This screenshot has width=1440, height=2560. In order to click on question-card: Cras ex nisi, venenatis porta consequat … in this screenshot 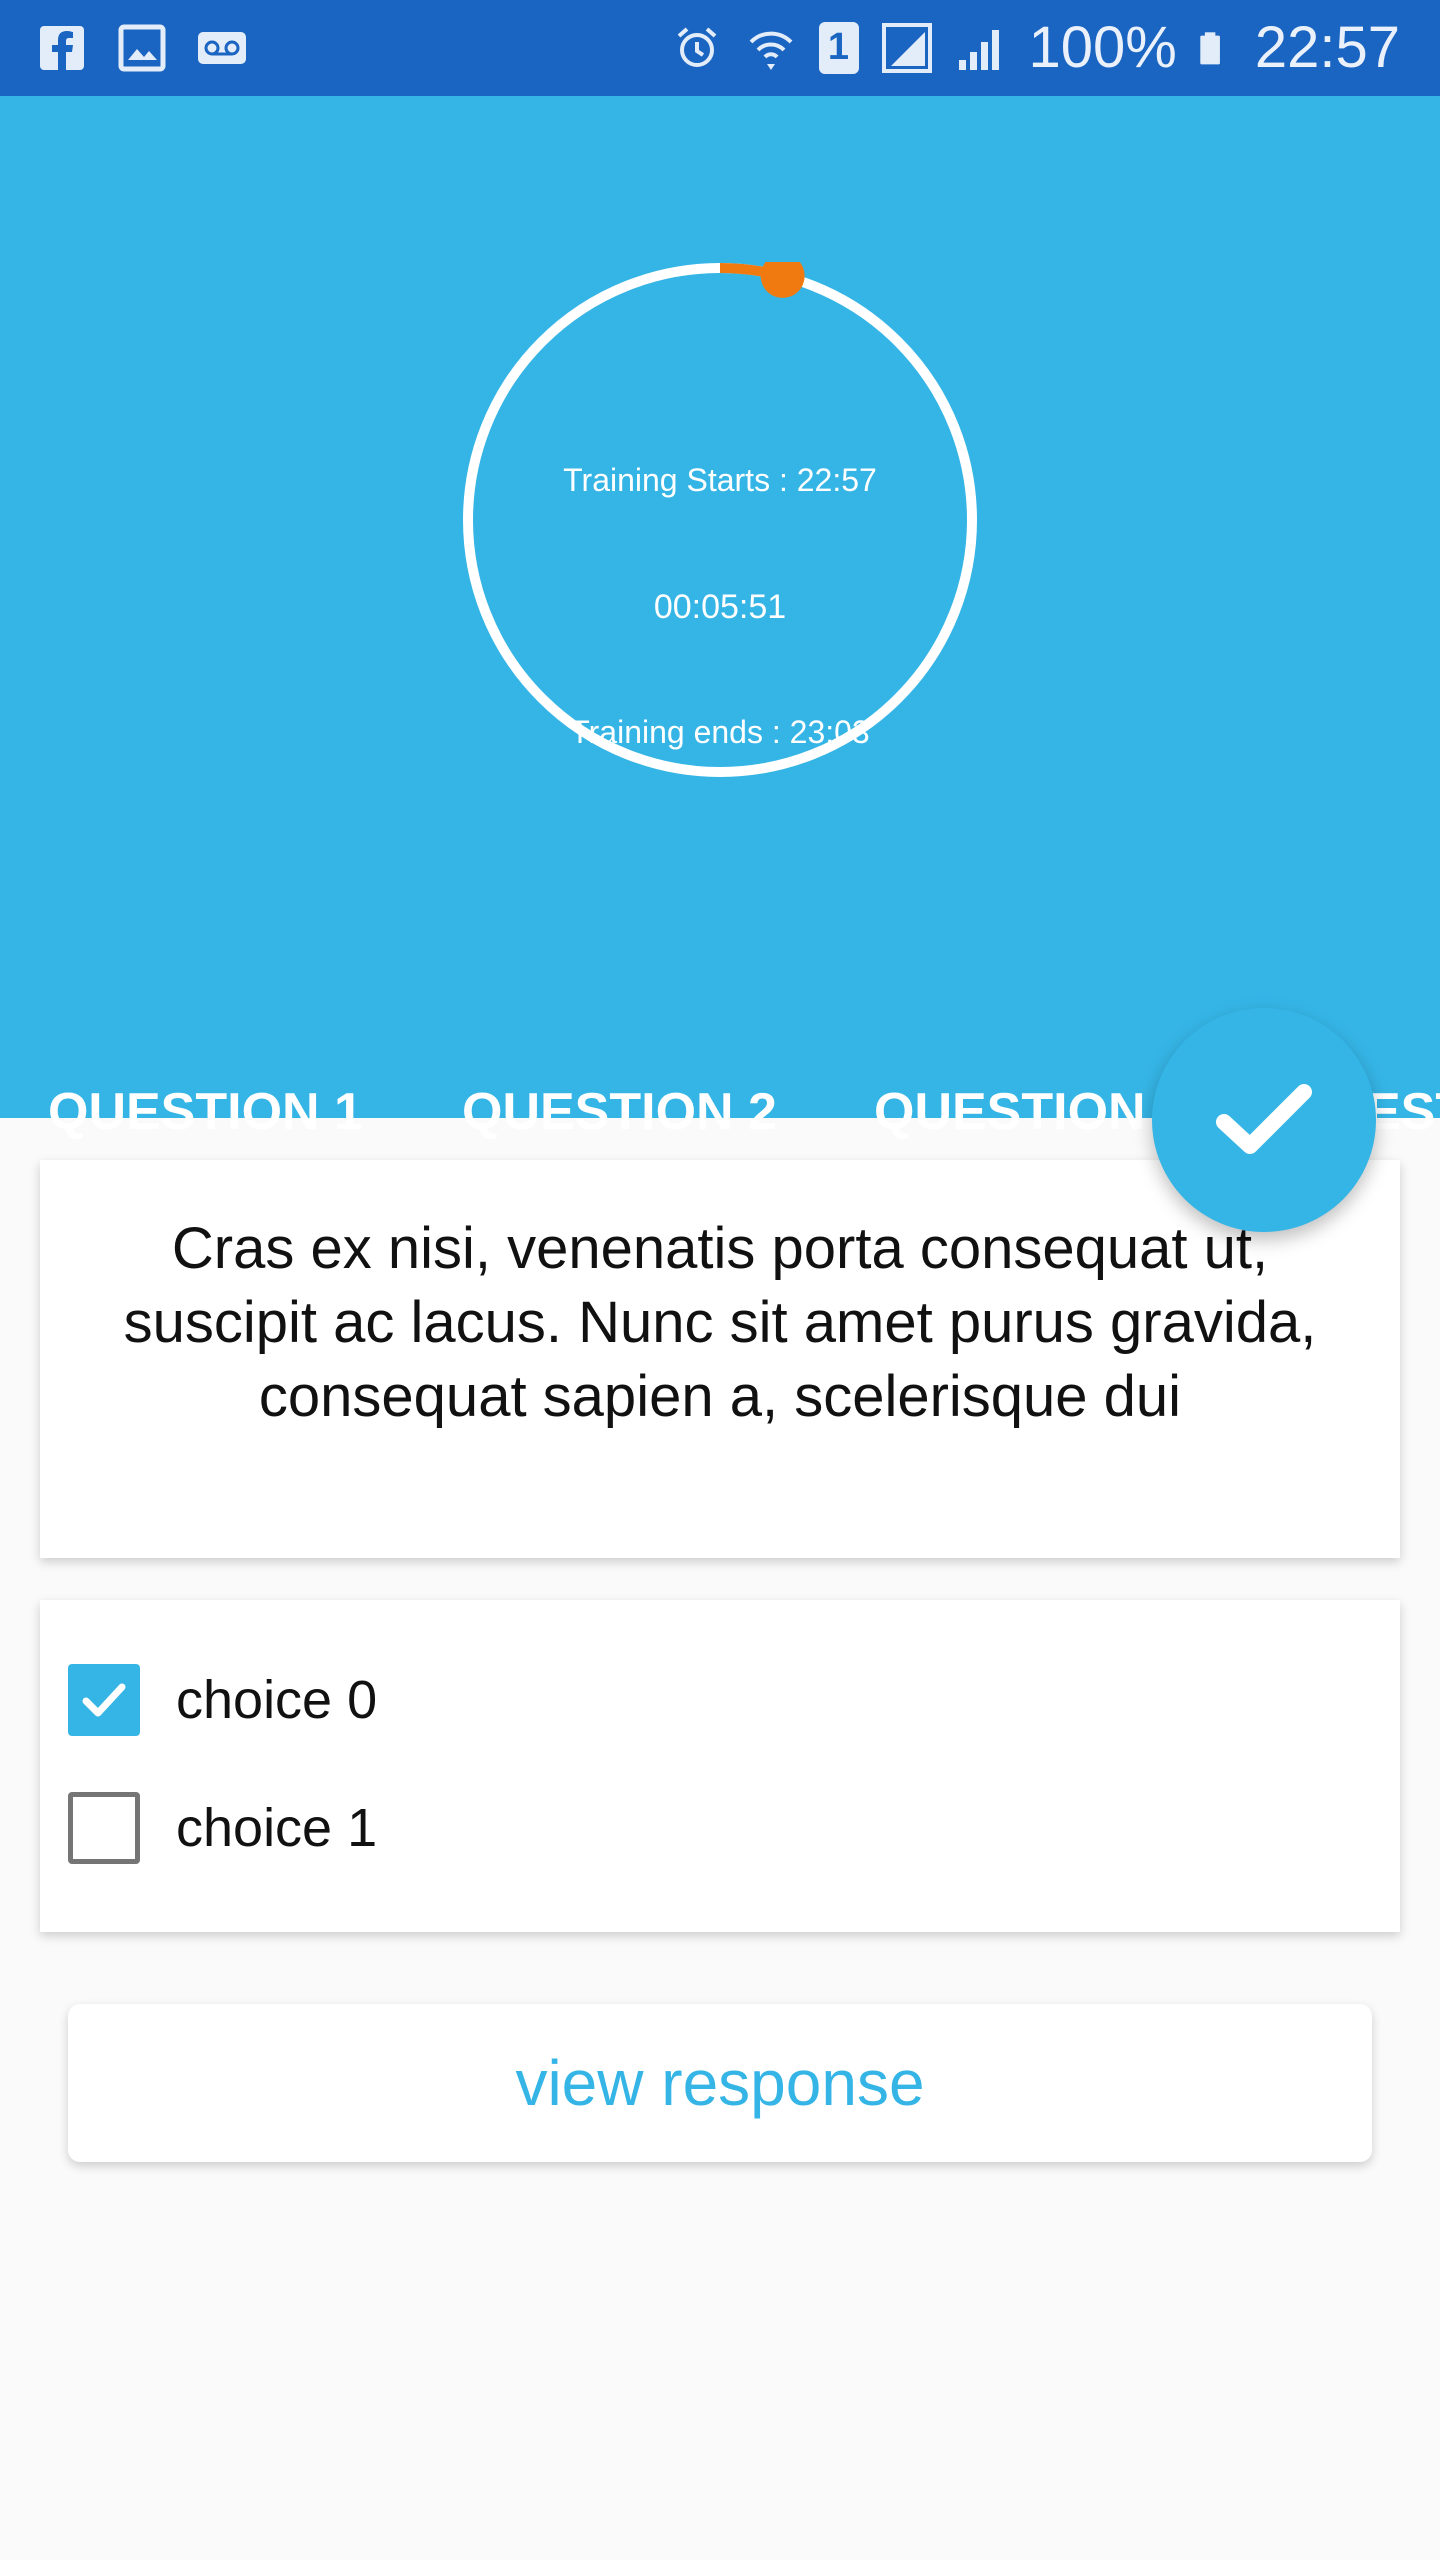, I will do `click(720, 1359)`.